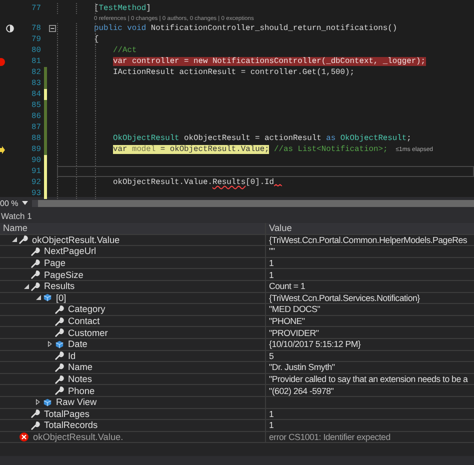 Image resolution: width=474 pixels, height=465 pixels. What do you see at coordinates (271, 355) in the screenshot?
I see `watch-value: 5` at bounding box center [271, 355].